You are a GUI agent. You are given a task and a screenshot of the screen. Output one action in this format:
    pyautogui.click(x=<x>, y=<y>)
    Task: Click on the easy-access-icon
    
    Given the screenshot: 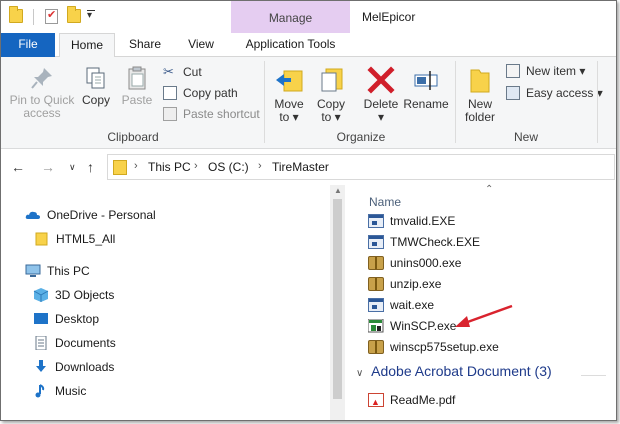 What is the action you would take?
    pyautogui.click(x=513, y=93)
    